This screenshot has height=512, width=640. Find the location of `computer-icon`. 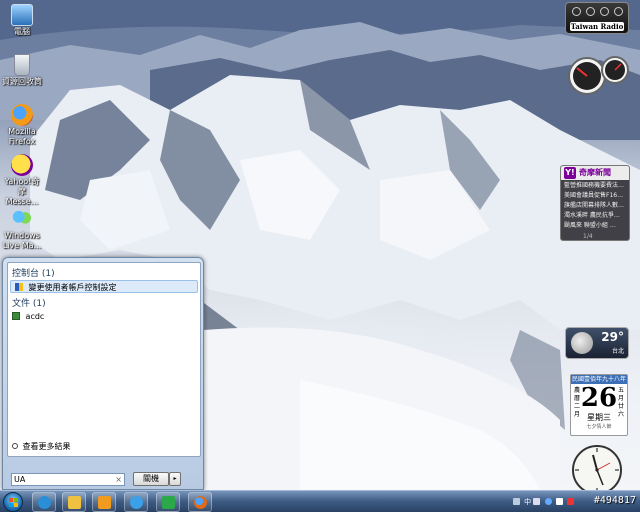

computer-icon is located at coordinates (22, 15).